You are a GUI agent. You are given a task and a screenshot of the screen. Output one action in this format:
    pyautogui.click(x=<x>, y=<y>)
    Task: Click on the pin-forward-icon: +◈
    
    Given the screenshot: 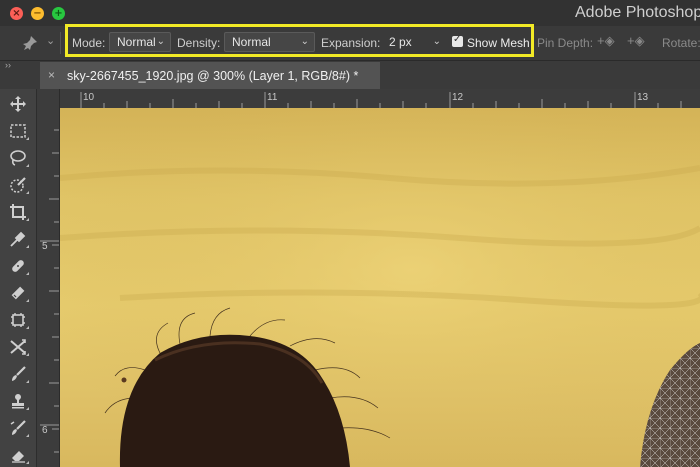 What is the action you would take?
    pyautogui.click(x=606, y=41)
    